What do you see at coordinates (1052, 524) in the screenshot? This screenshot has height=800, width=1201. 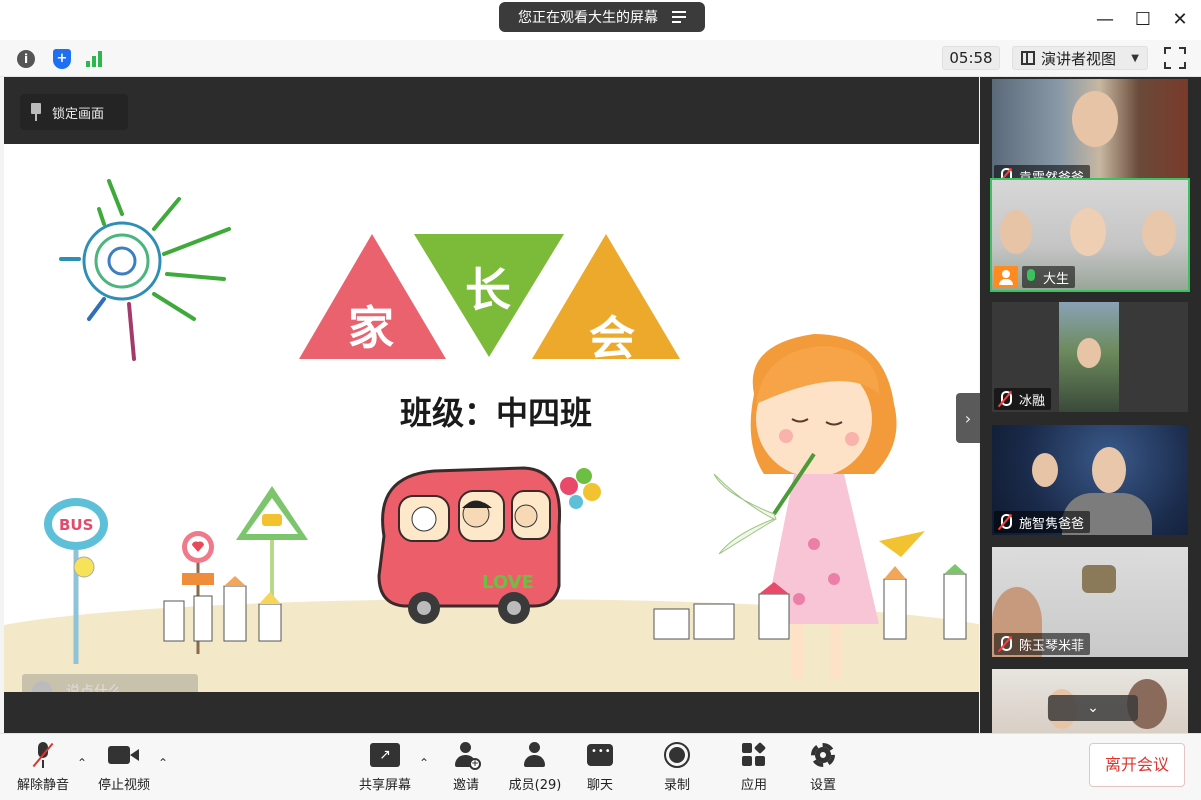 I see `participant-name: 施智隽爸爸` at bounding box center [1052, 524].